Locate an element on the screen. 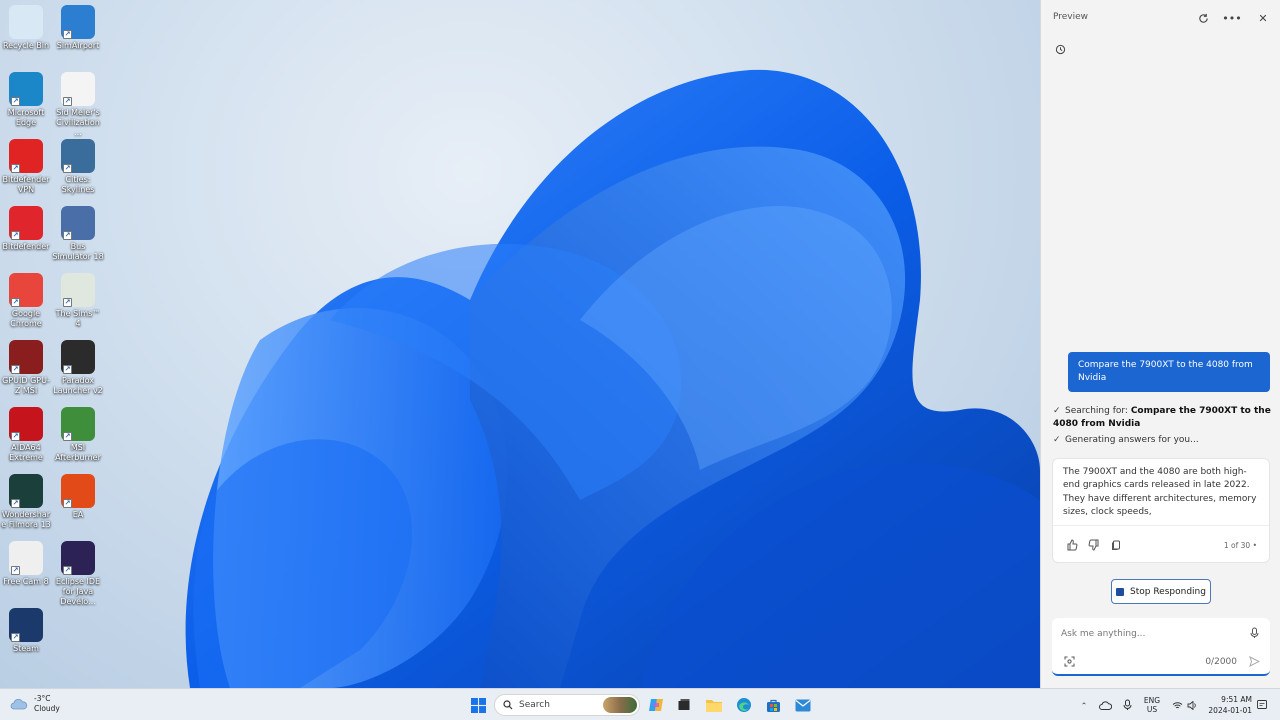  microphone-icon is located at coordinates (1127, 704).